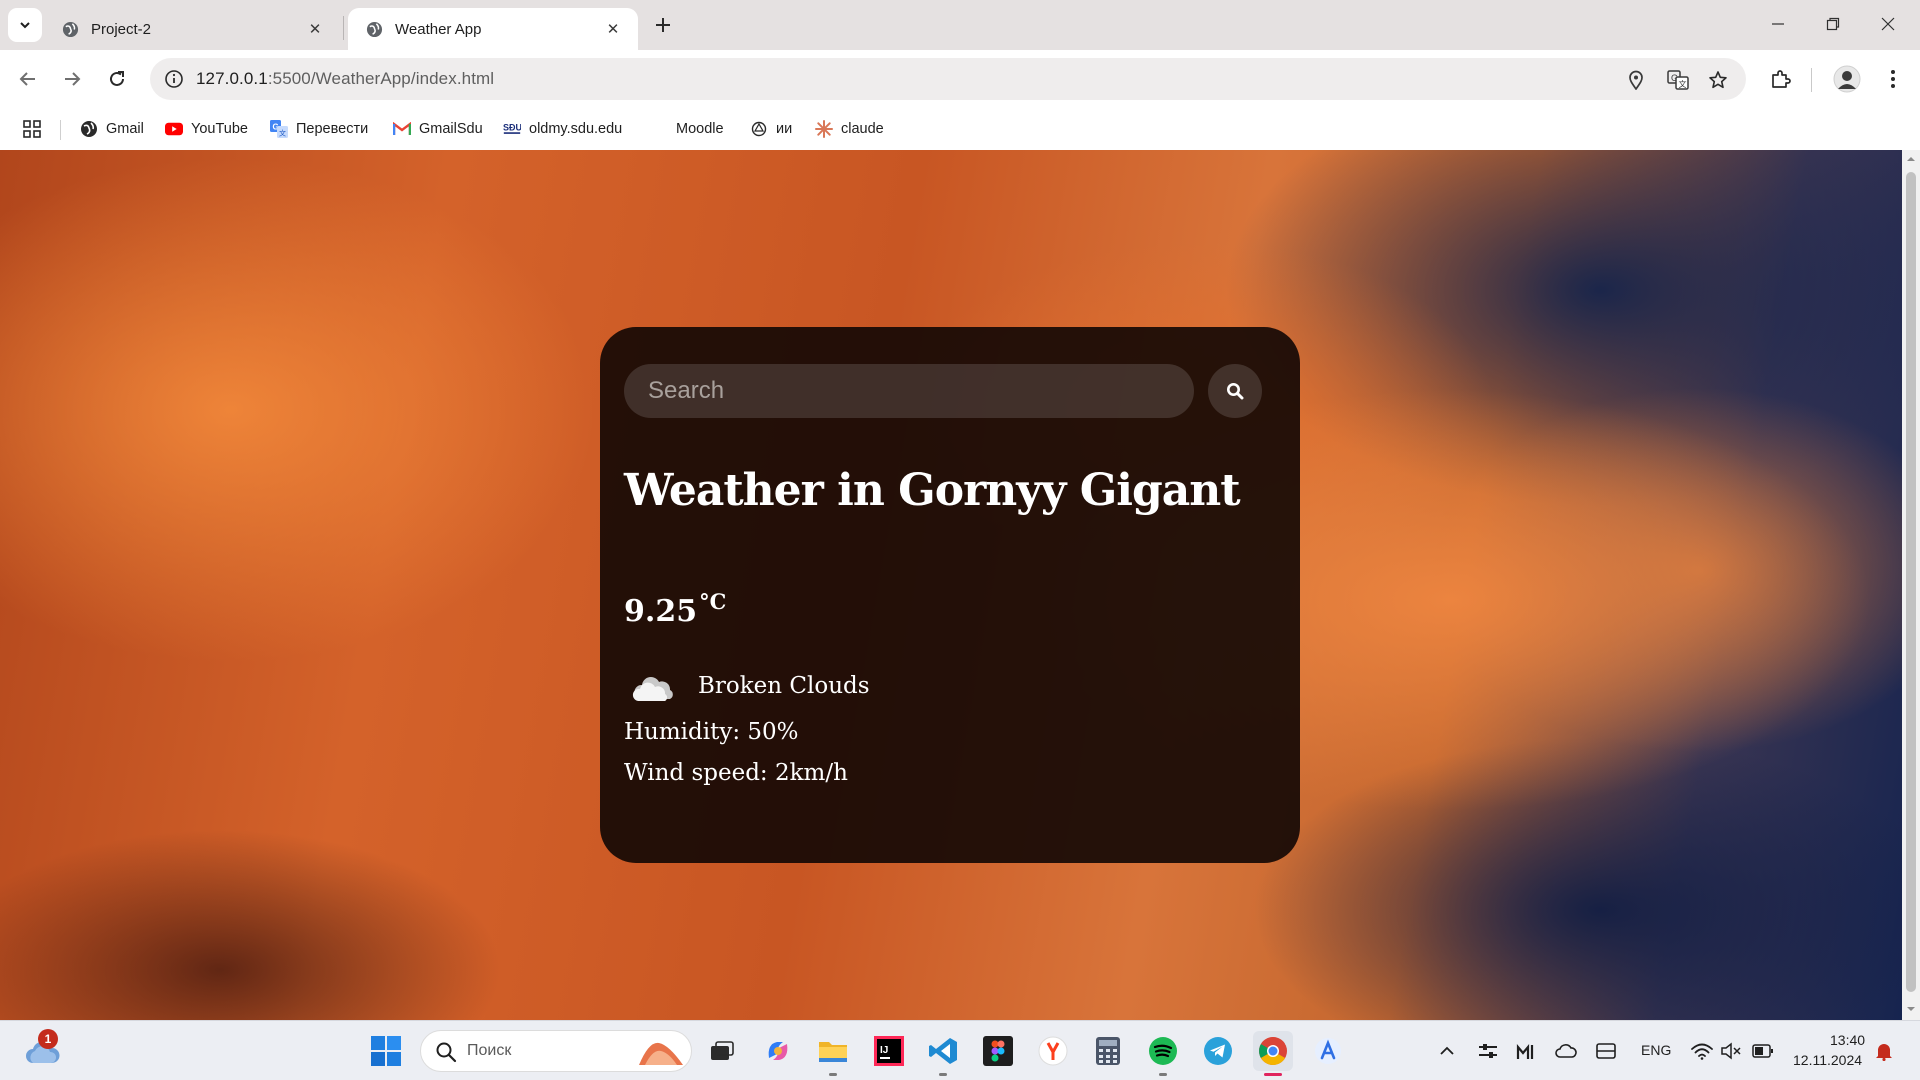  I want to click on bookmark-label: Moodle, so click(700, 129).